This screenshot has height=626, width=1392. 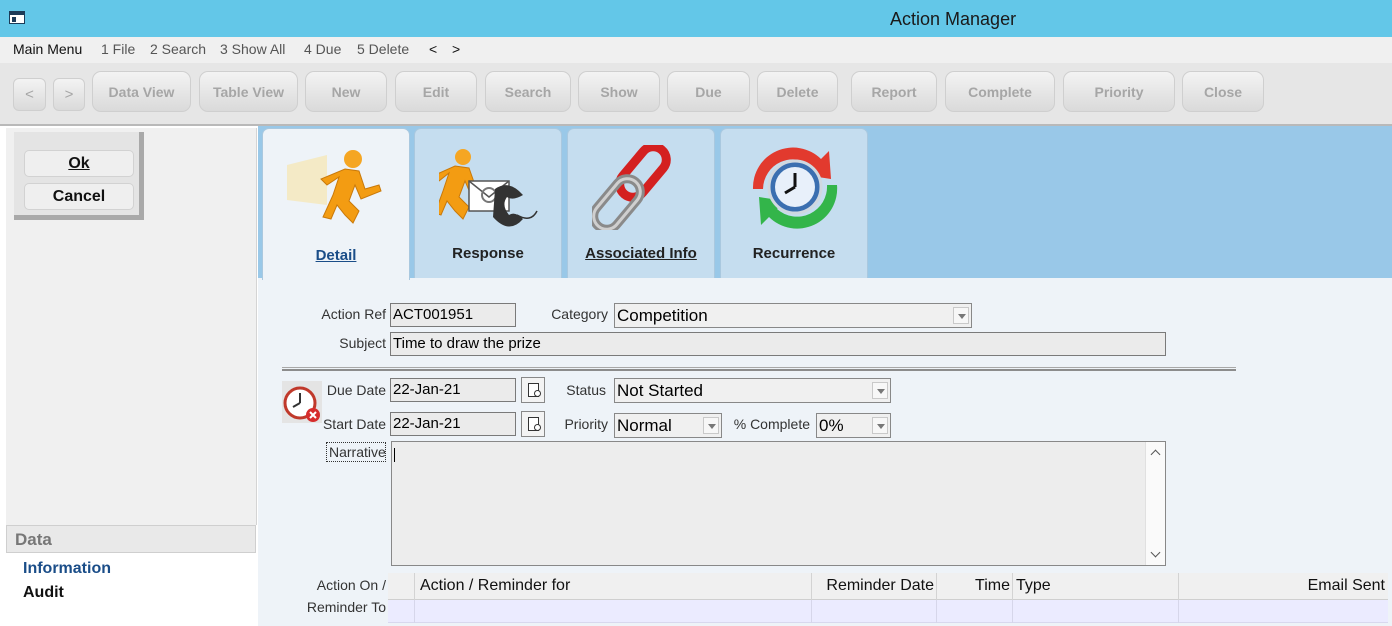 I want to click on due-date-label: Due Date, so click(x=356, y=390).